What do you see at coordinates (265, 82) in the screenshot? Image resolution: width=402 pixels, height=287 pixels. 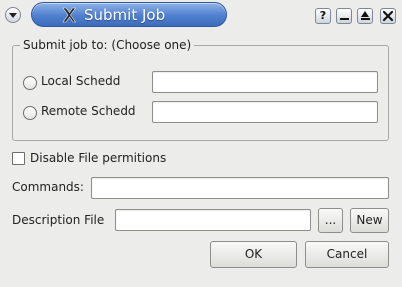 I see `local-schedd-input` at bounding box center [265, 82].